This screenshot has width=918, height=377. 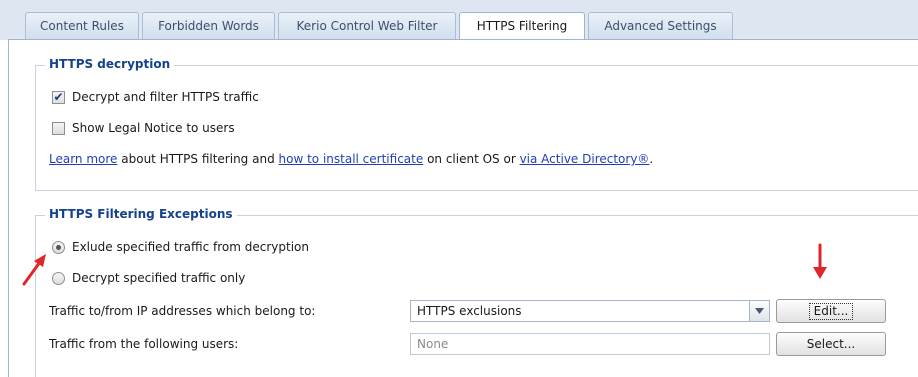 I want to click on legal-notice-checkbox, so click(x=58, y=128).